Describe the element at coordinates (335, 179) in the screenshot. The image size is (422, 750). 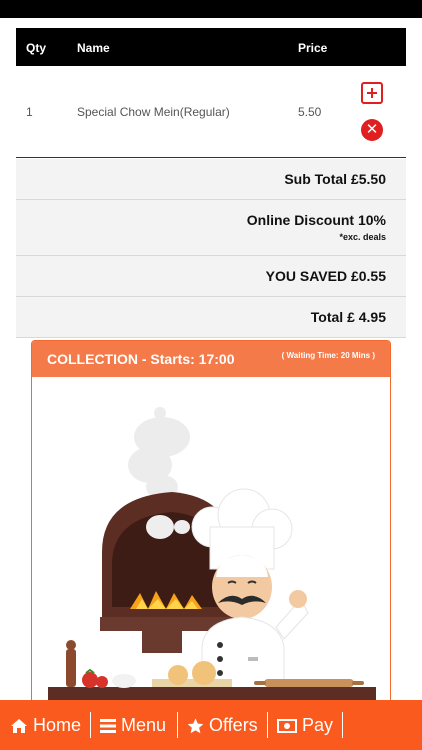
I see `subtotal-text: Sub Total £5.50` at that location.